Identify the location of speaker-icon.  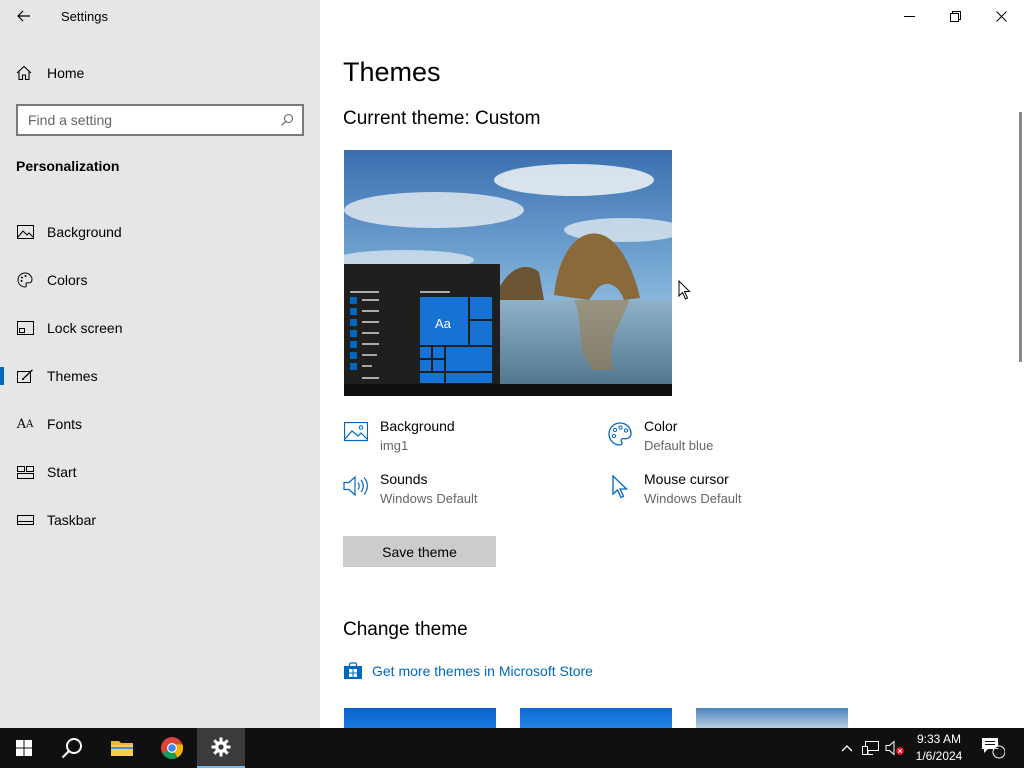
(356, 488).